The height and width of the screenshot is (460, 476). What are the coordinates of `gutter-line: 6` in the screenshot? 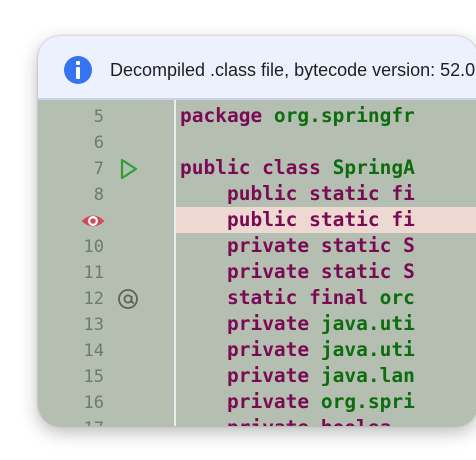 It's located at (106, 143).